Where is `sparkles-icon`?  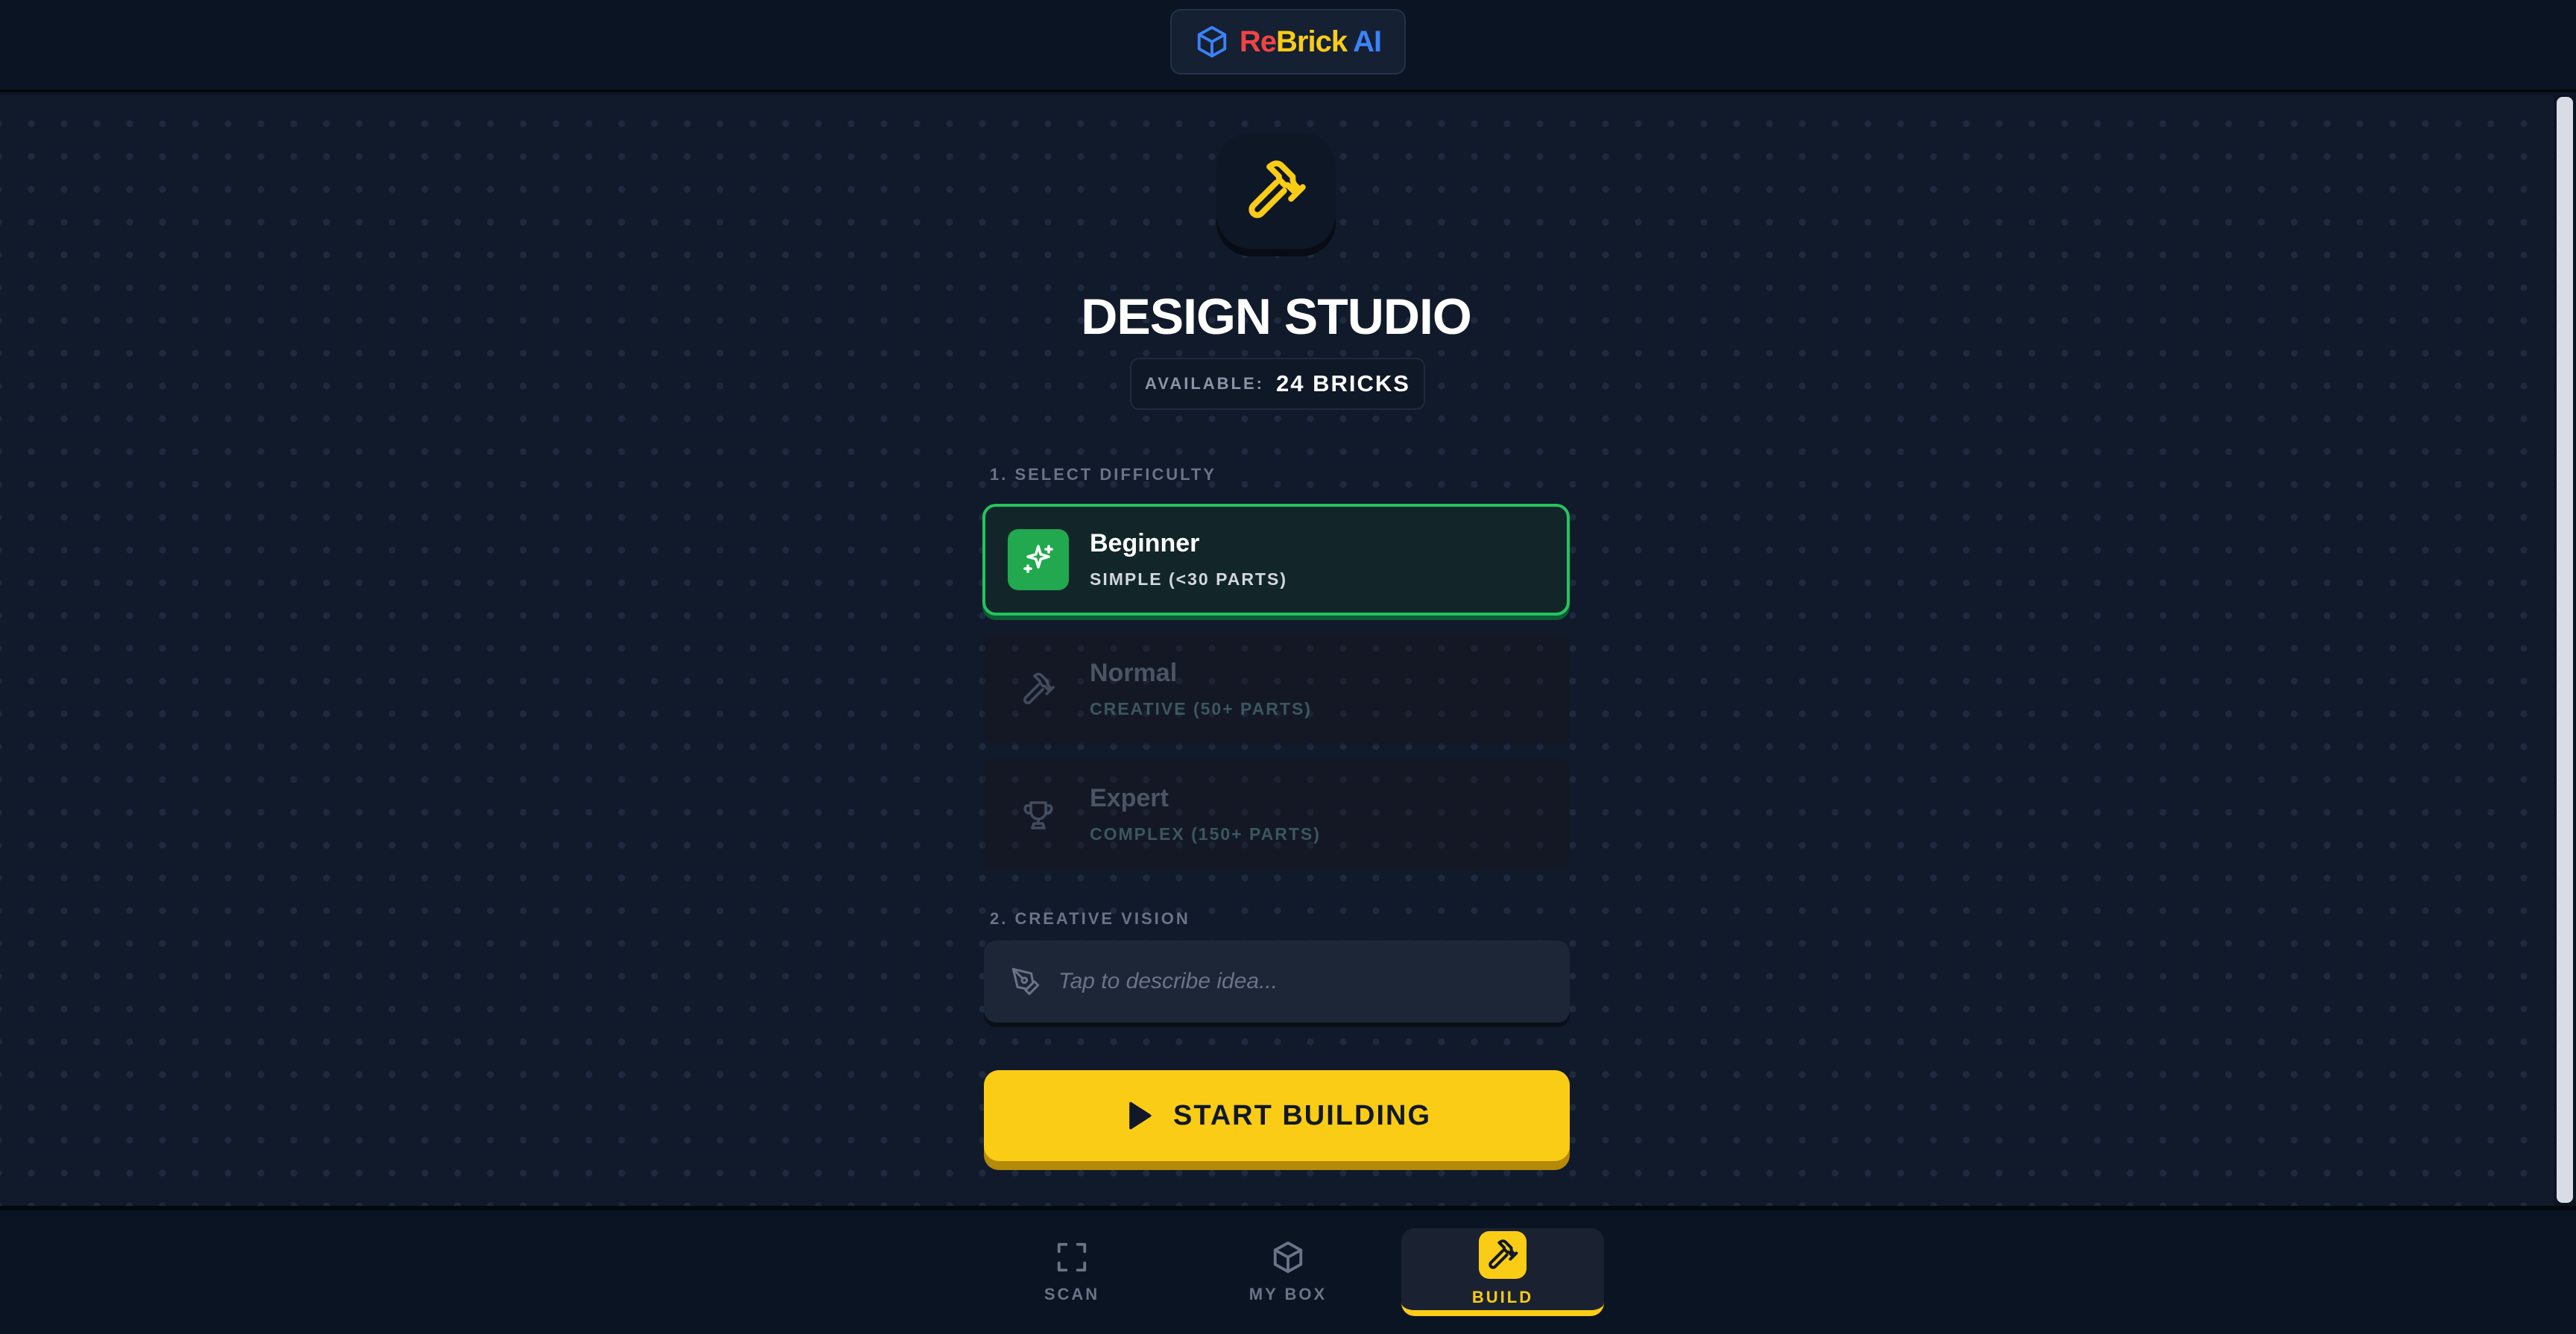
sparkles-icon is located at coordinates (1038, 559).